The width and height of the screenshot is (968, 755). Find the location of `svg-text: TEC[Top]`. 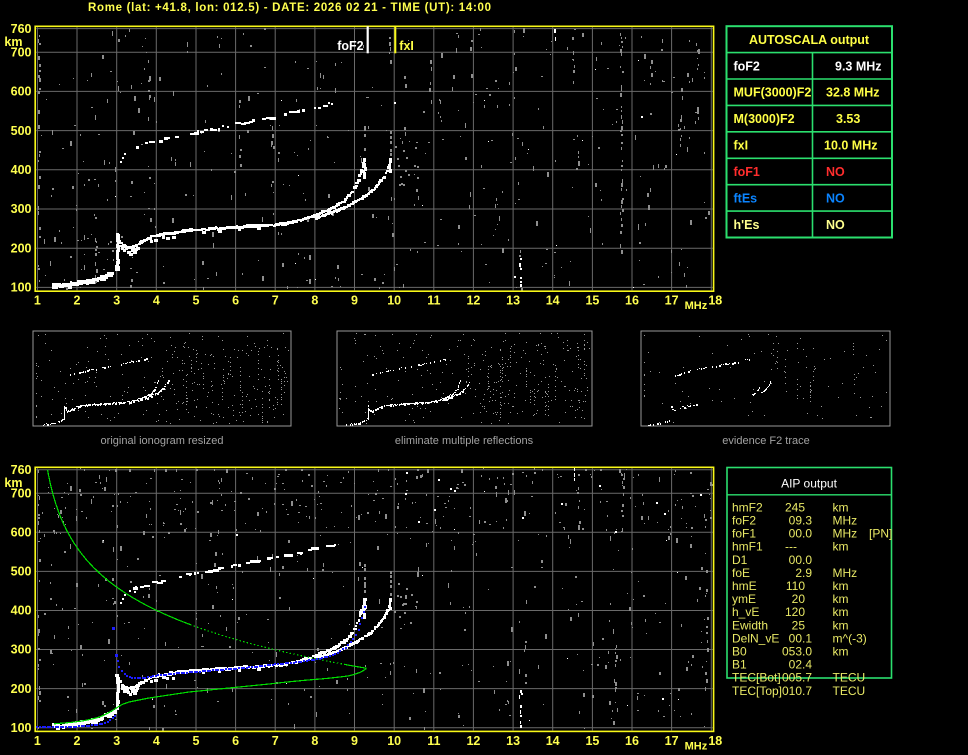

svg-text: TEC[Top] is located at coordinates (757, 691).